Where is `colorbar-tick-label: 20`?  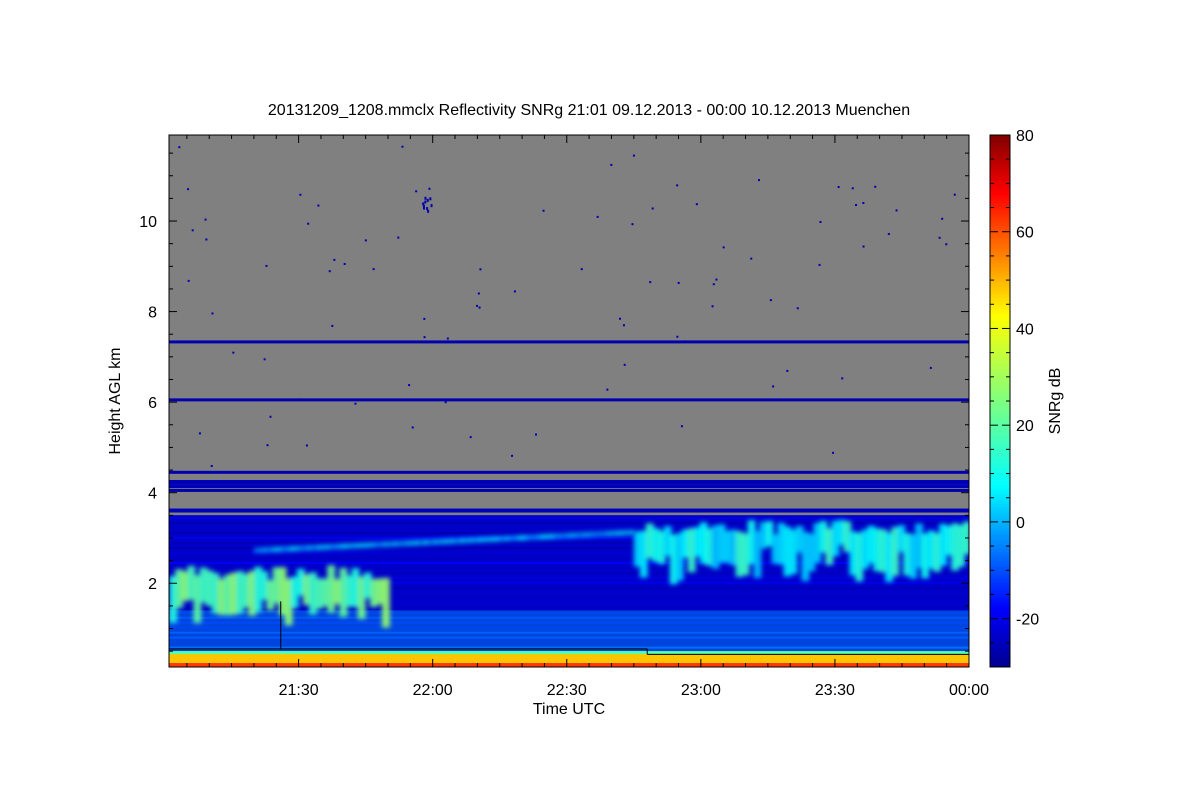 colorbar-tick-label: 20 is located at coordinates (1025, 426).